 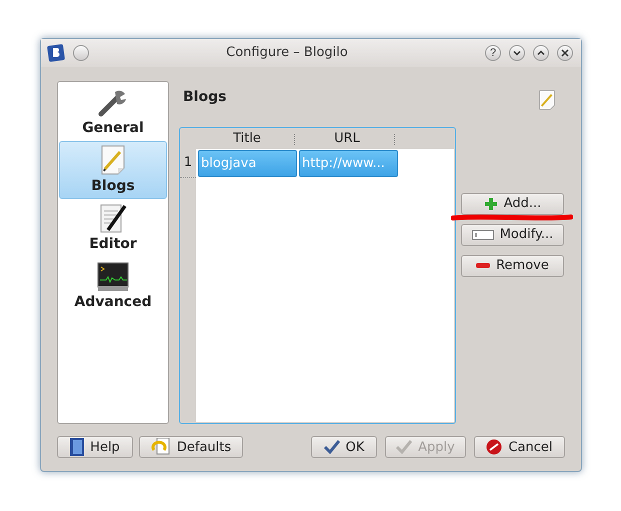 I want to click on sidebar-item: Advanced, so click(x=113, y=285).